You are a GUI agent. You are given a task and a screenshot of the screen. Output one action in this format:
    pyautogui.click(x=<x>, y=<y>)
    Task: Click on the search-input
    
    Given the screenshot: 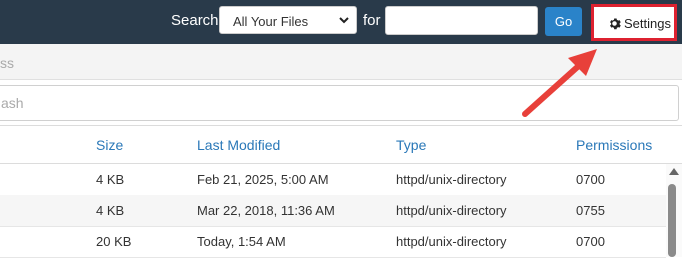 What is the action you would take?
    pyautogui.click(x=461, y=20)
    